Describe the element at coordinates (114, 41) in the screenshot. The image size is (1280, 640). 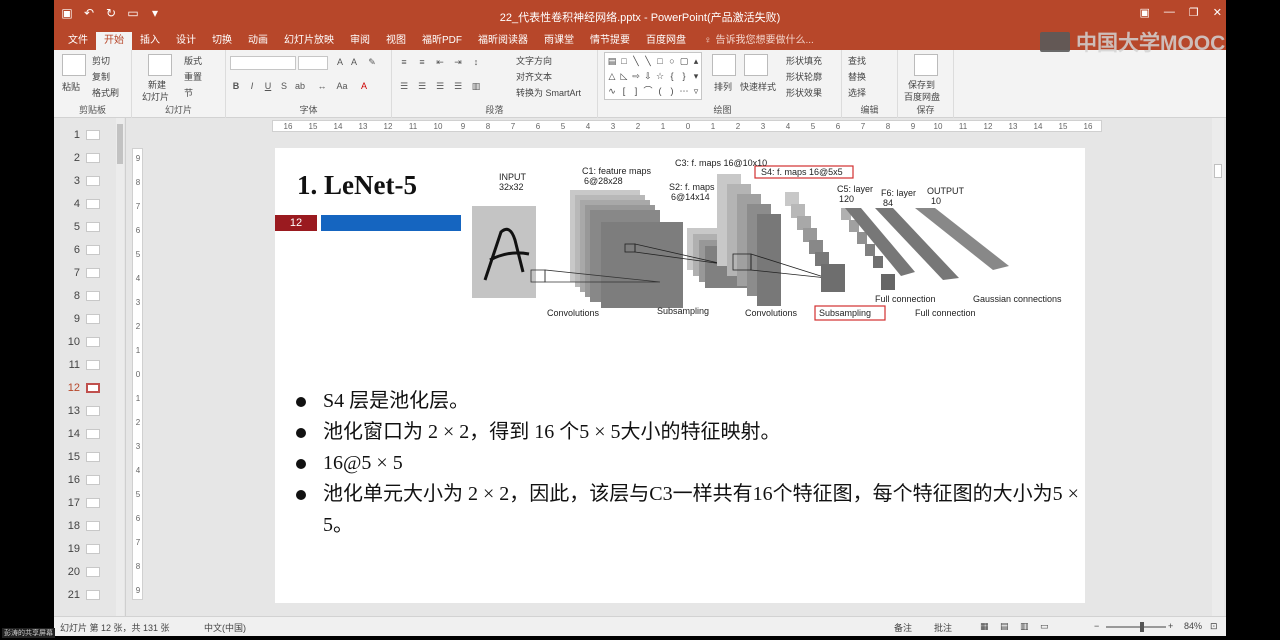
I see `tab-home: 开始` at that location.